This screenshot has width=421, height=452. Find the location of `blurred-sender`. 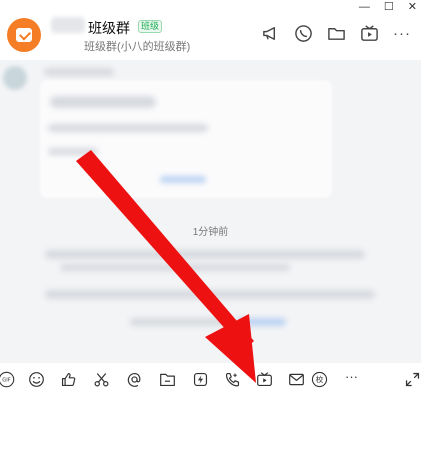

blurred-sender is located at coordinates (79, 72).